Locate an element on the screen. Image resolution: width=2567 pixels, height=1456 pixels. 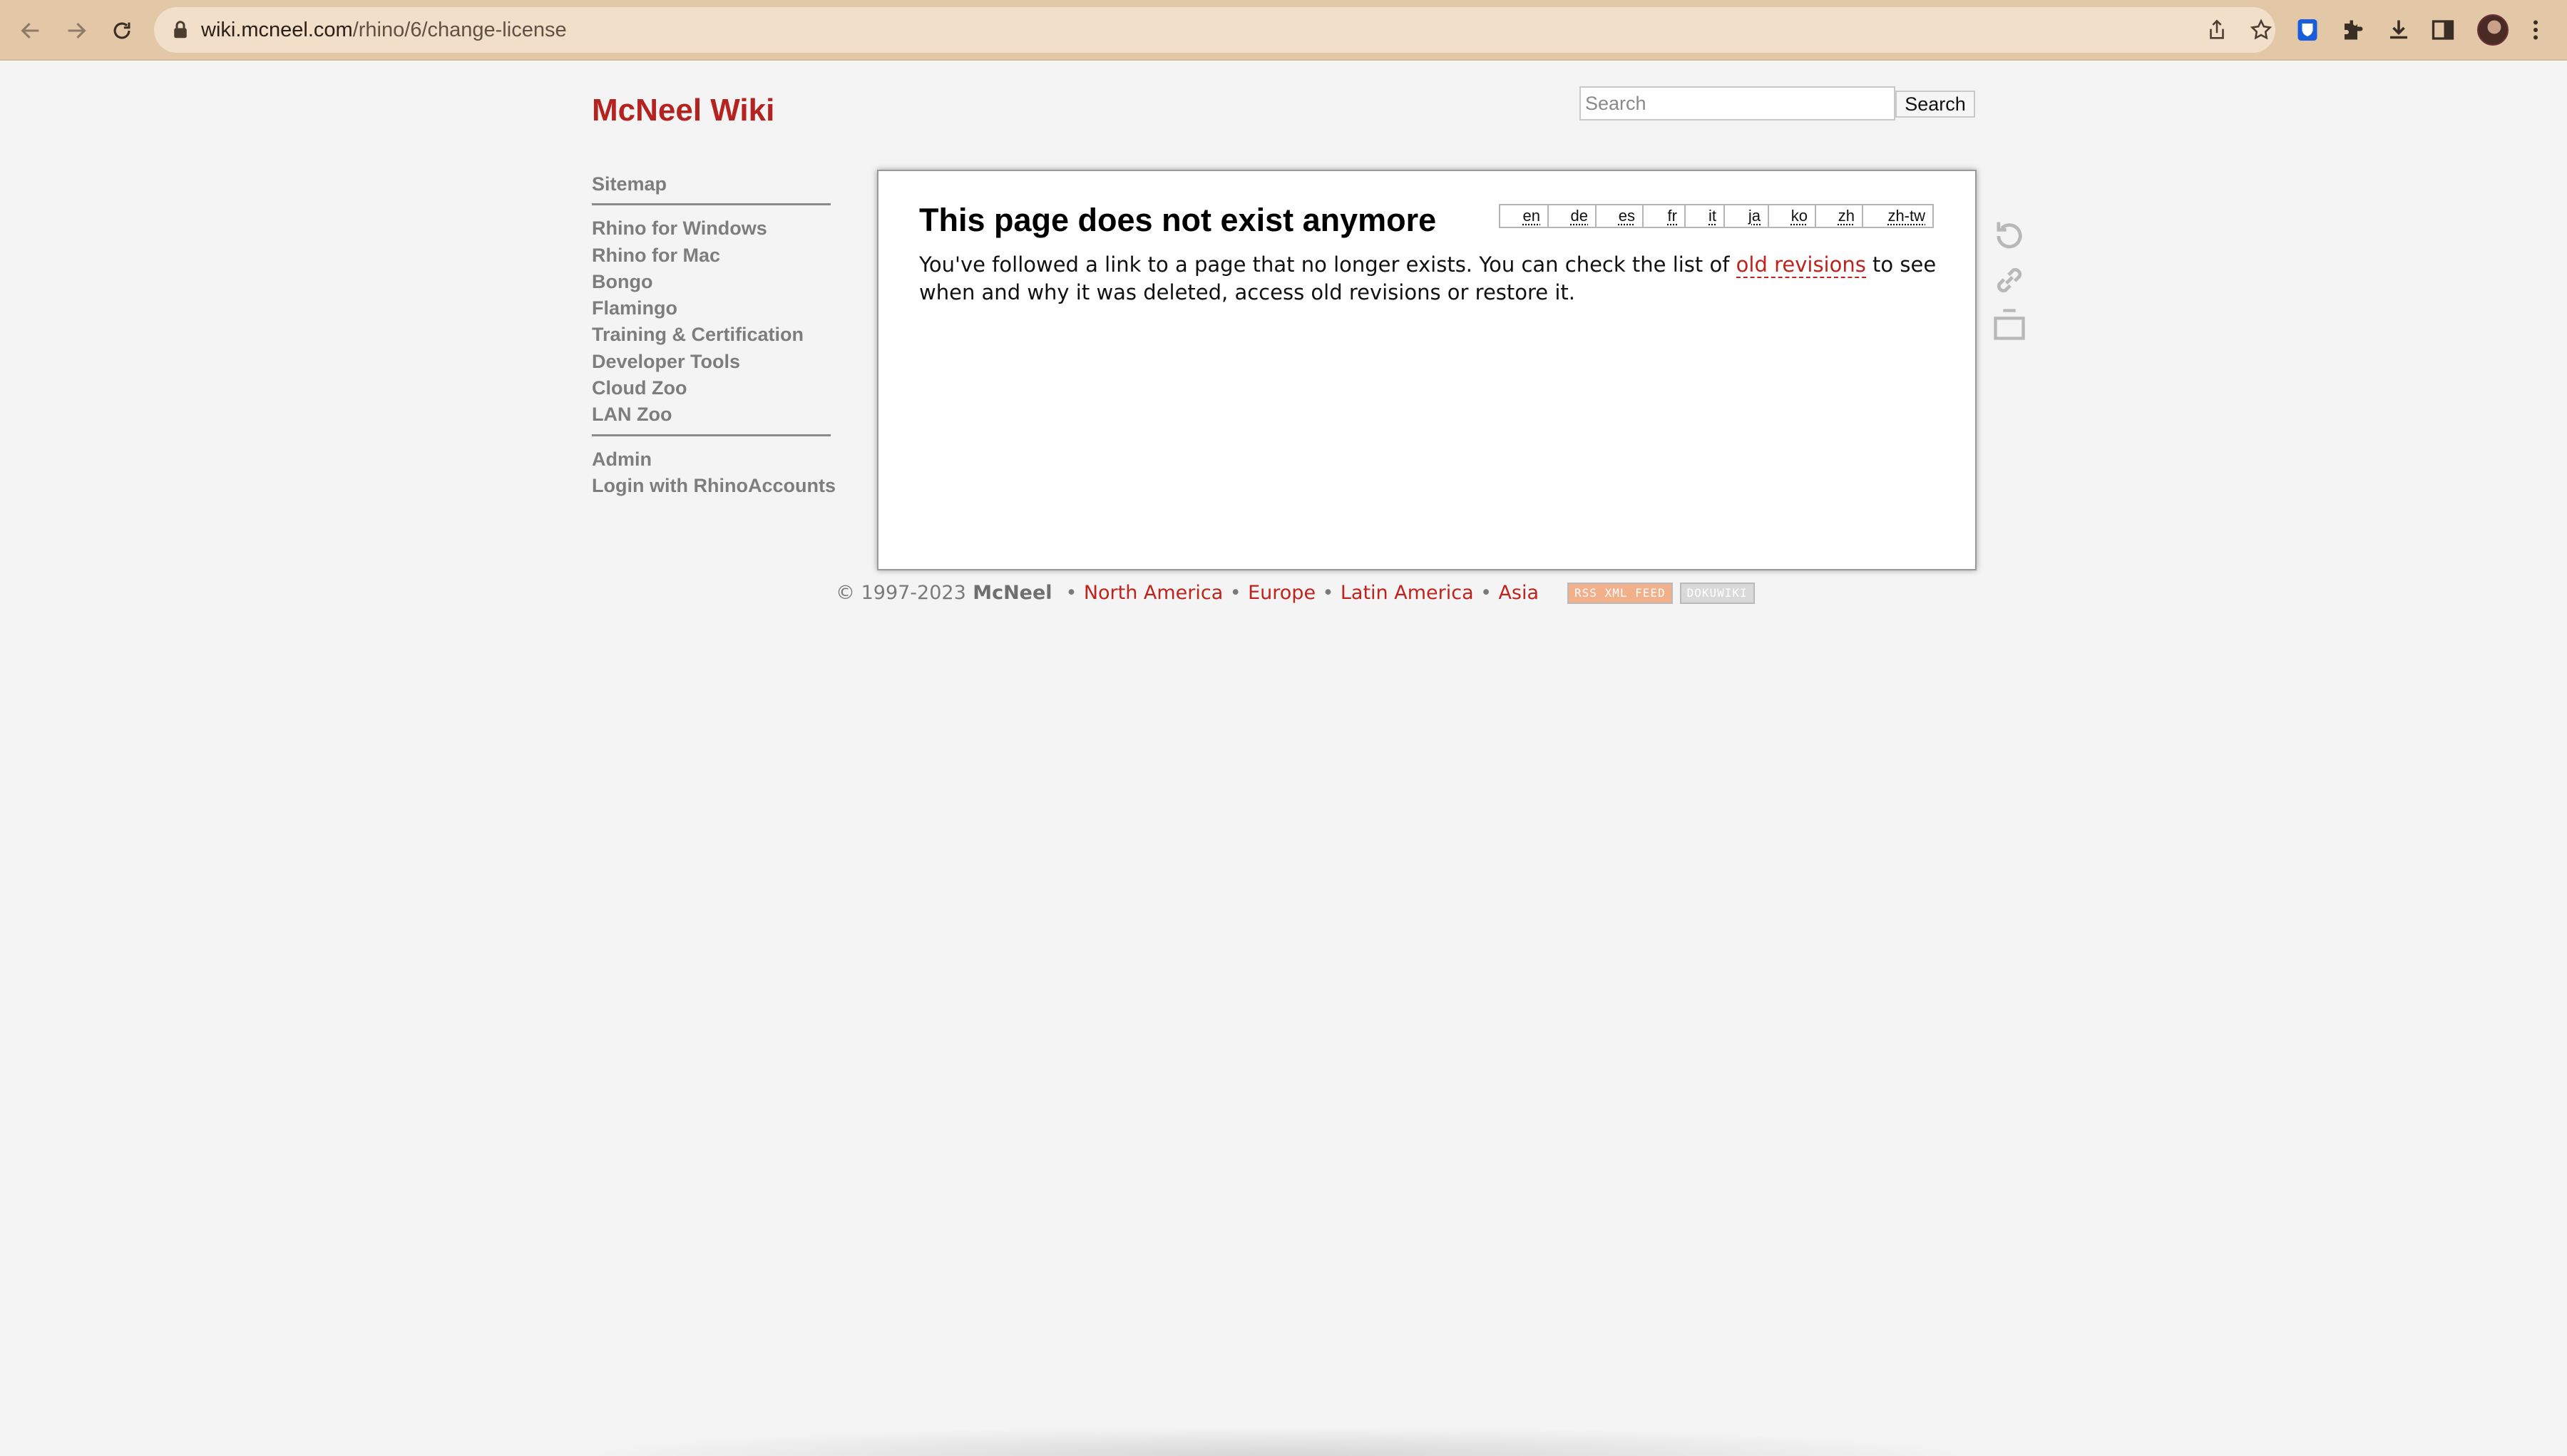
bookmark-star-icon is located at coordinates (2261, 30).